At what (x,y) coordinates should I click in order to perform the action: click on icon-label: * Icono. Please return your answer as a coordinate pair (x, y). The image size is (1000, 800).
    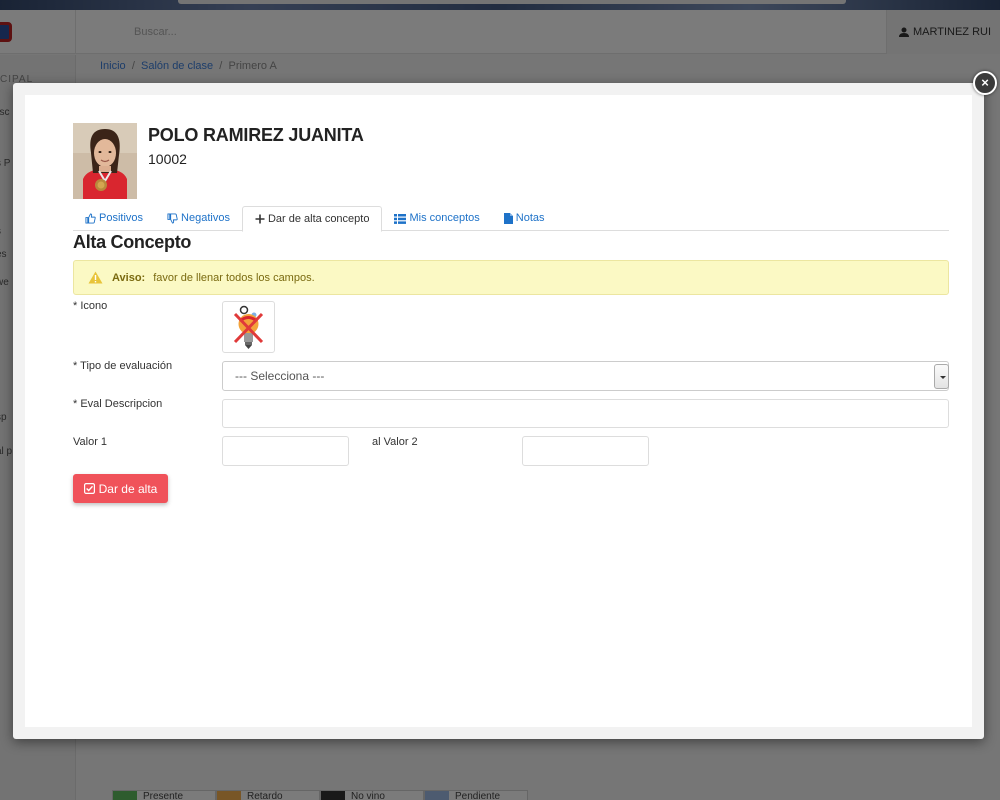
    Looking at the image, I should click on (90, 306).